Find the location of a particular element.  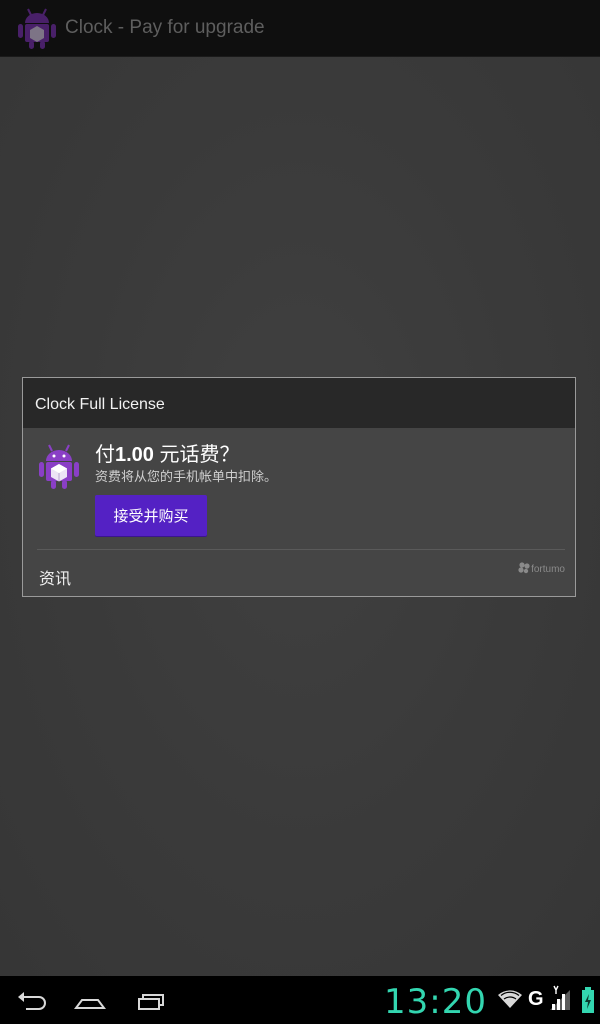

fortumo-logo: fortumo is located at coordinates (541, 568).